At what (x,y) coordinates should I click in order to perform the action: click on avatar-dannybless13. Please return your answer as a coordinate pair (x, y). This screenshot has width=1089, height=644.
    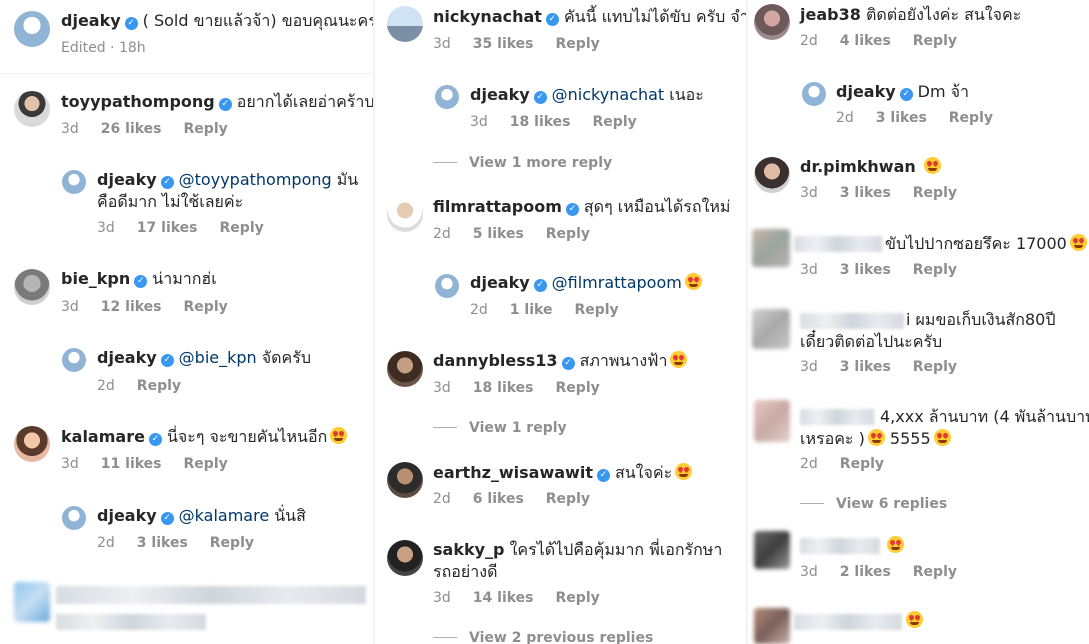
    Looking at the image, I should click on (405, 369).